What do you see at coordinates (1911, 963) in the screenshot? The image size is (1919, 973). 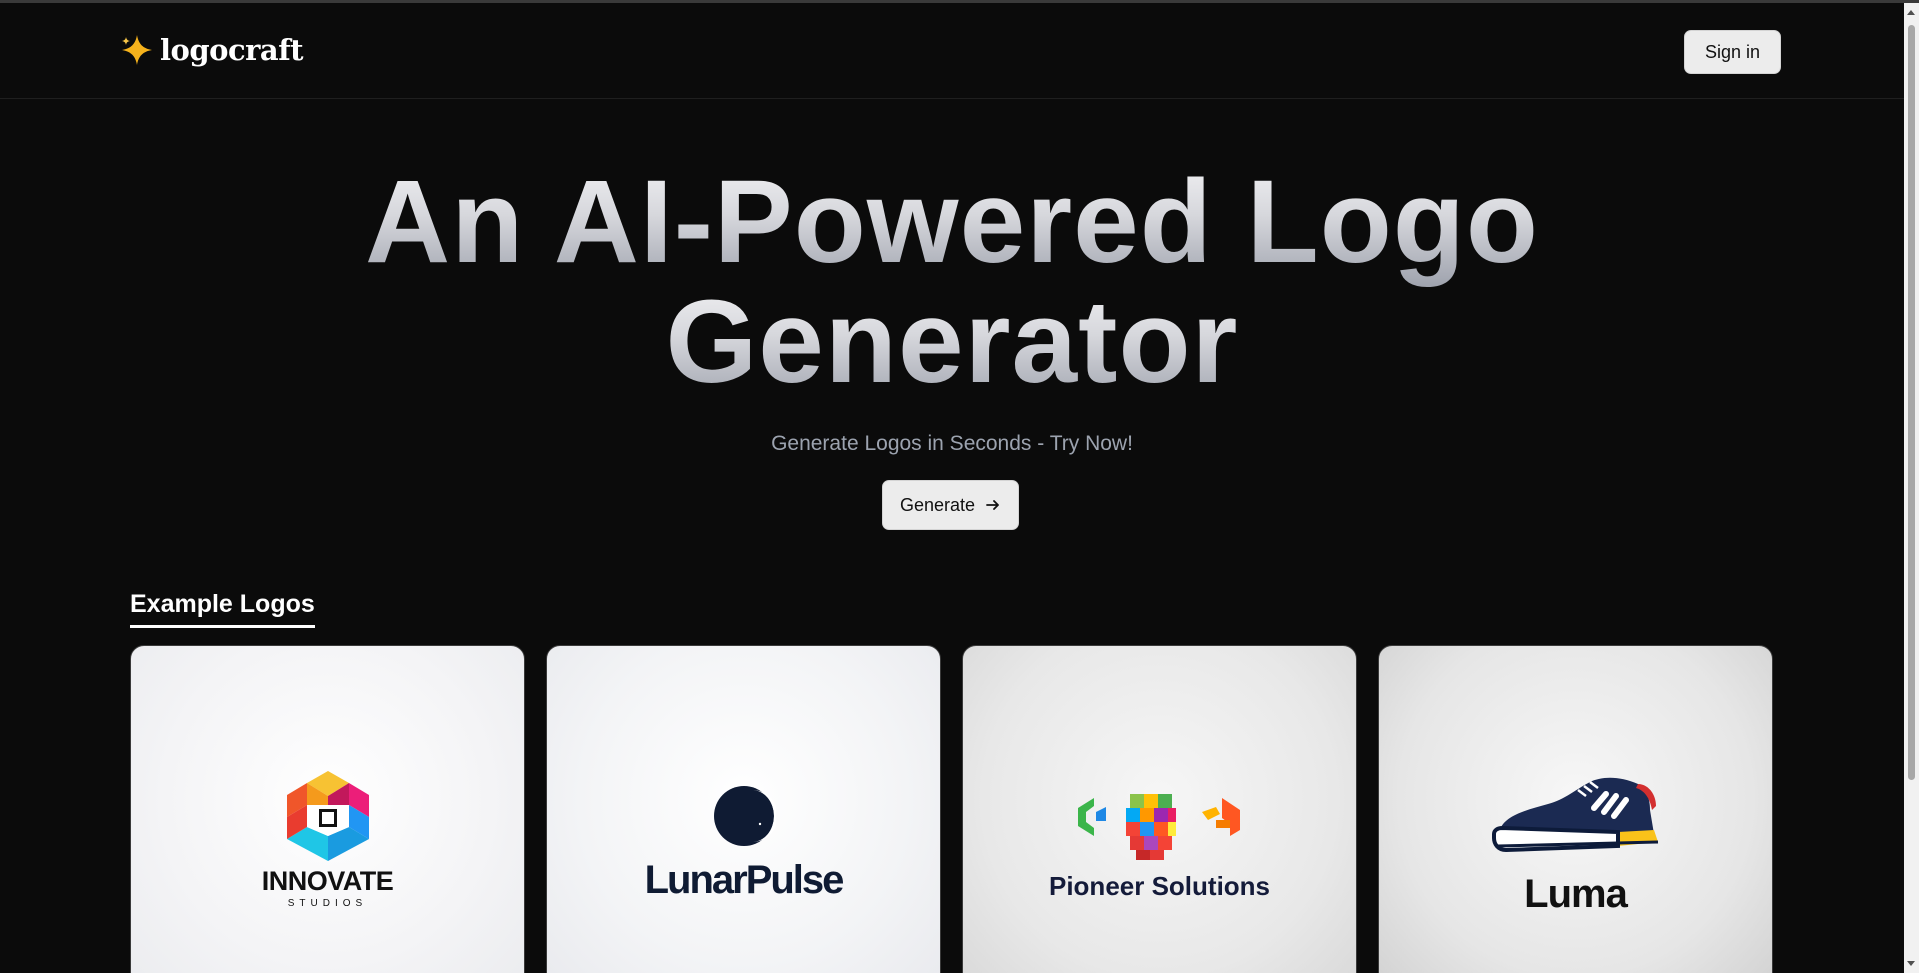 I see `scroll-down-arrow-icon` at bounding box center [1911, 963].